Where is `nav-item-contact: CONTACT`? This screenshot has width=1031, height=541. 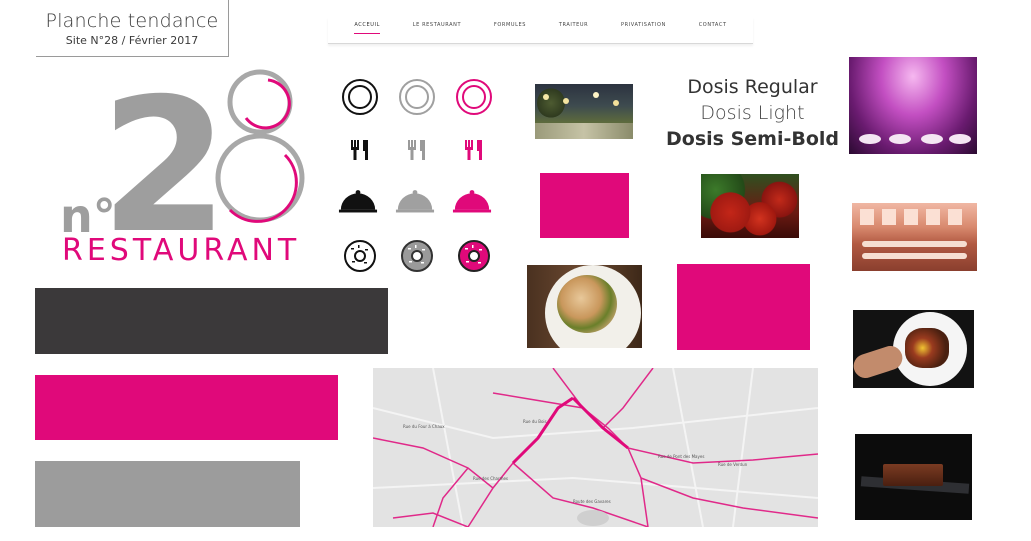
nav-item-contact: CONTACT is located at coordinates (713, 27).